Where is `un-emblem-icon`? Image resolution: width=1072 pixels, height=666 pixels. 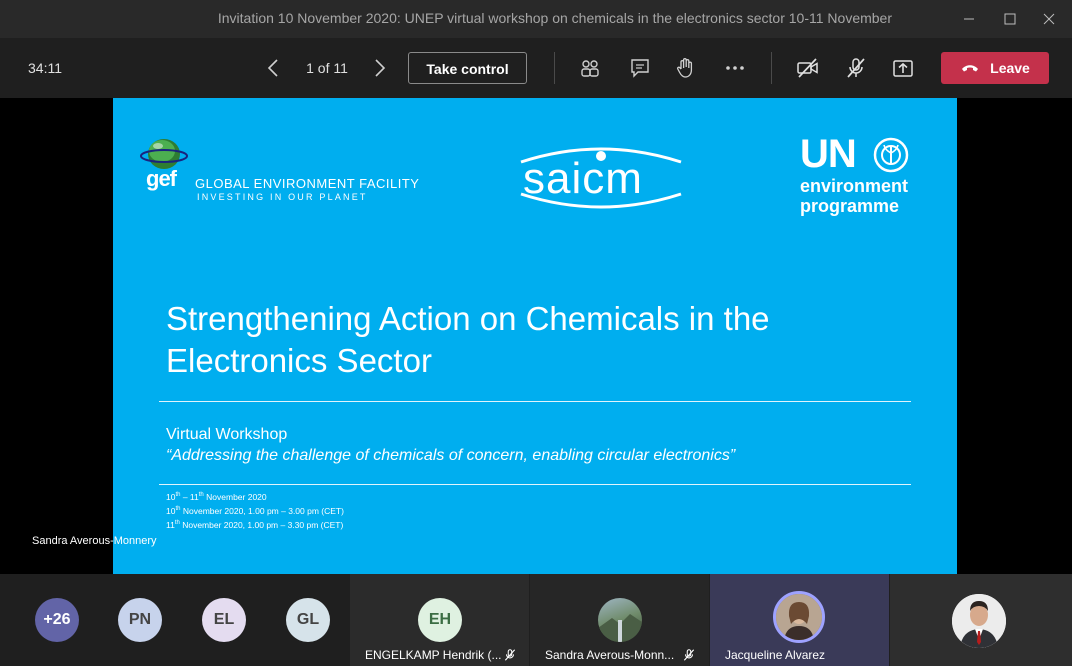
un-emblem-icon is located at coordinates (891, 155).